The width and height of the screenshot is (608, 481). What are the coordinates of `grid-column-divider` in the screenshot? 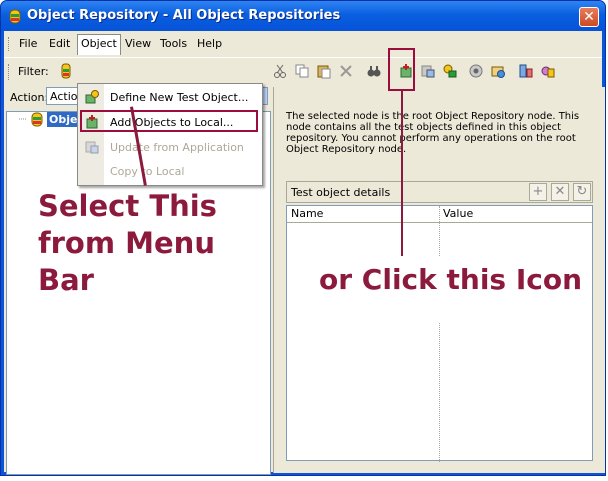 It's located at (439, 334).